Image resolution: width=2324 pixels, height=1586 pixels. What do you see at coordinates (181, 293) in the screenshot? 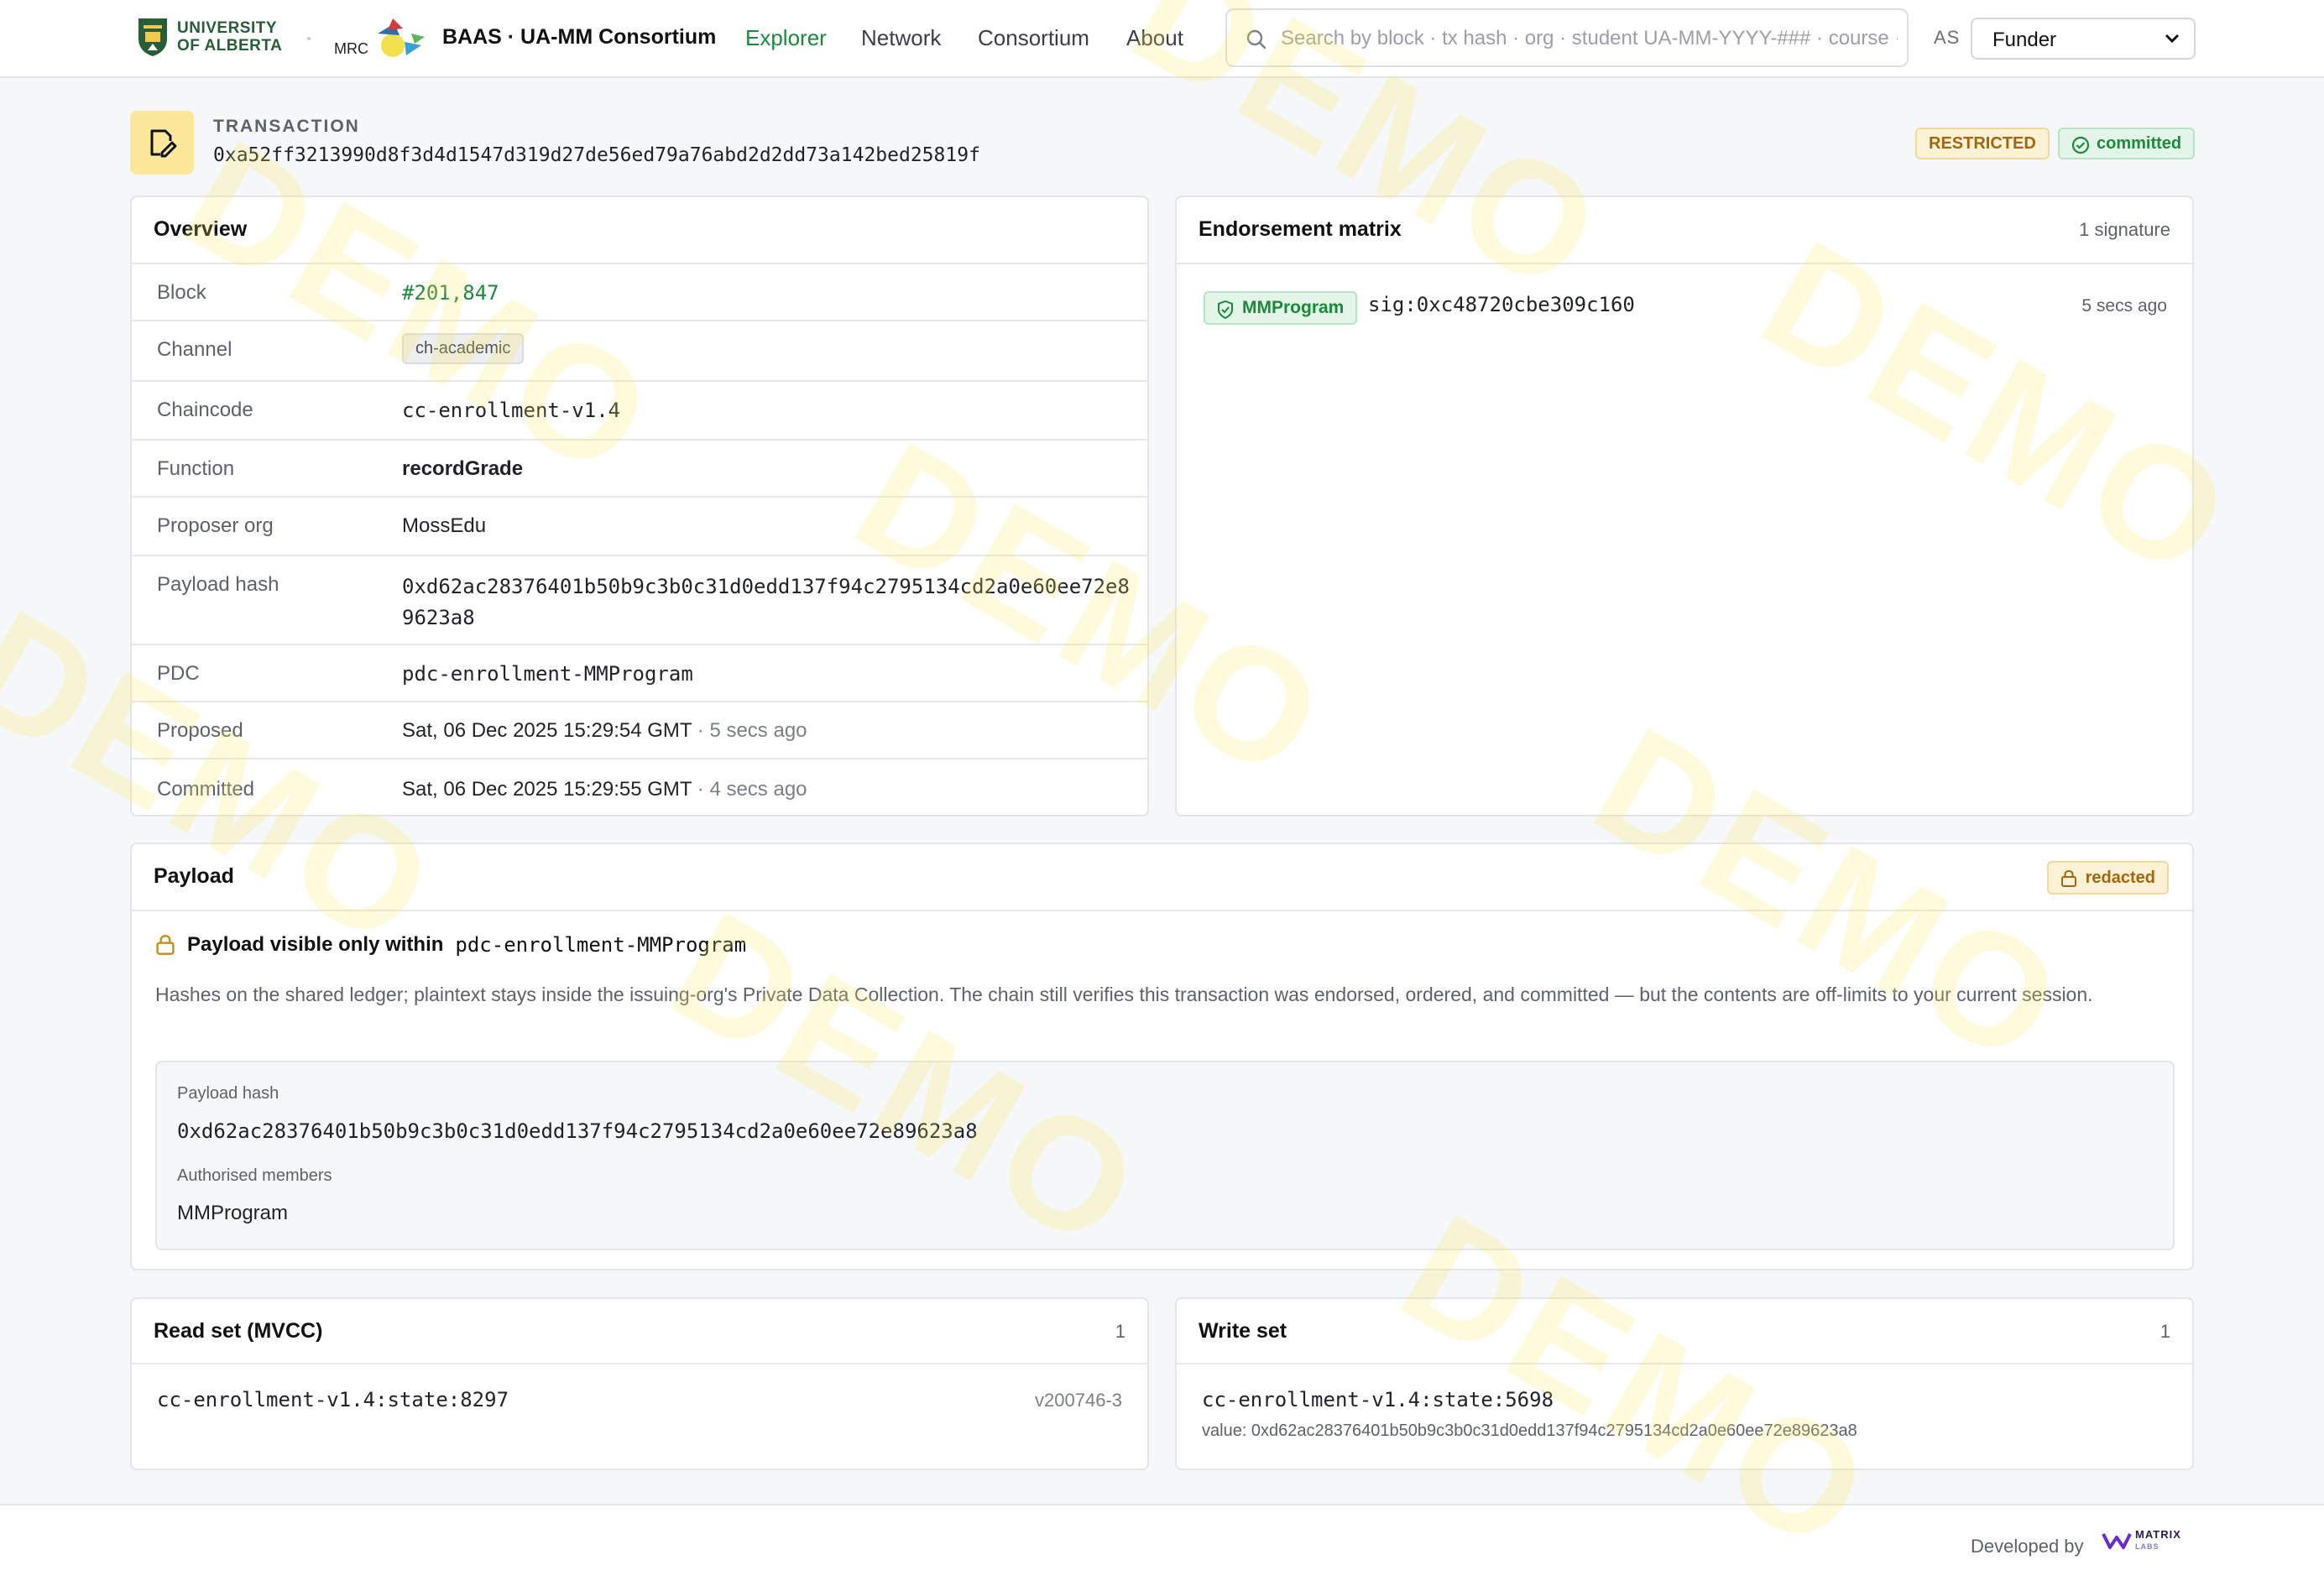
I see `row-key: Block` at bounding box center [181, 293].